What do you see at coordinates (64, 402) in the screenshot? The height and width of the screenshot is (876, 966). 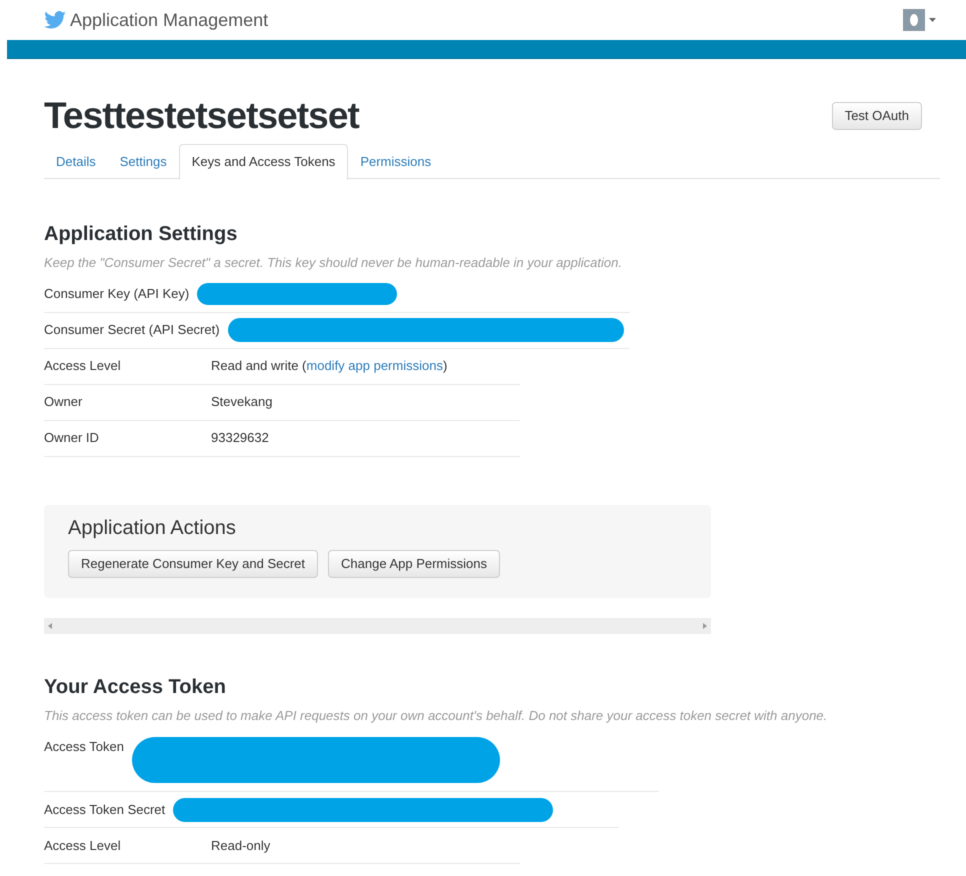 I see `row-label: Owner` at bounding box center [64, 402].